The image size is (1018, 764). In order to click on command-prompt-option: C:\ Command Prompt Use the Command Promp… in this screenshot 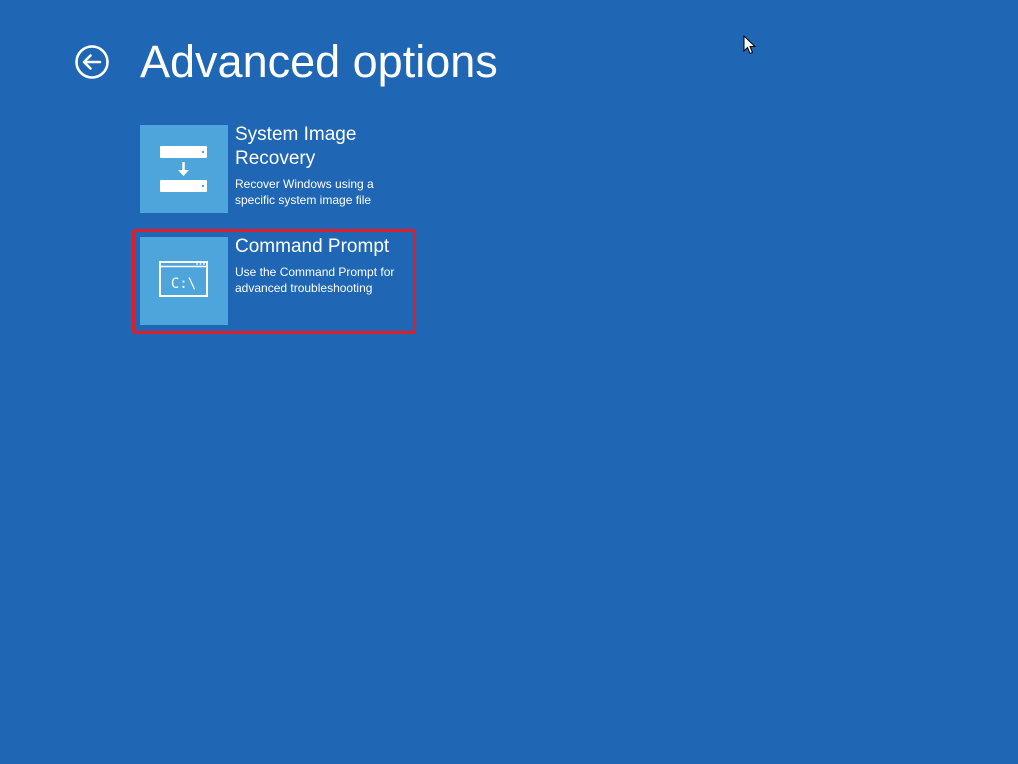, I will do `click(275, 280)`.